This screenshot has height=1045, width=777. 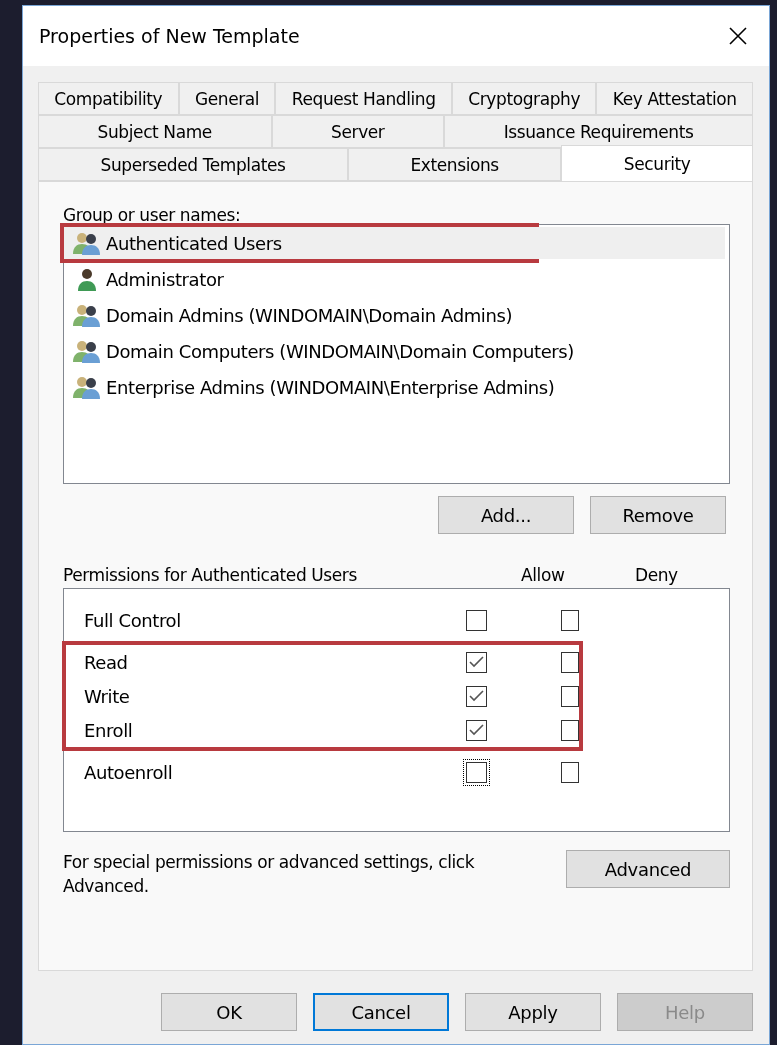 I want to click on advanced-hint: For special permissions or advanced settings, click Advanced., so click(x=269, y=874).